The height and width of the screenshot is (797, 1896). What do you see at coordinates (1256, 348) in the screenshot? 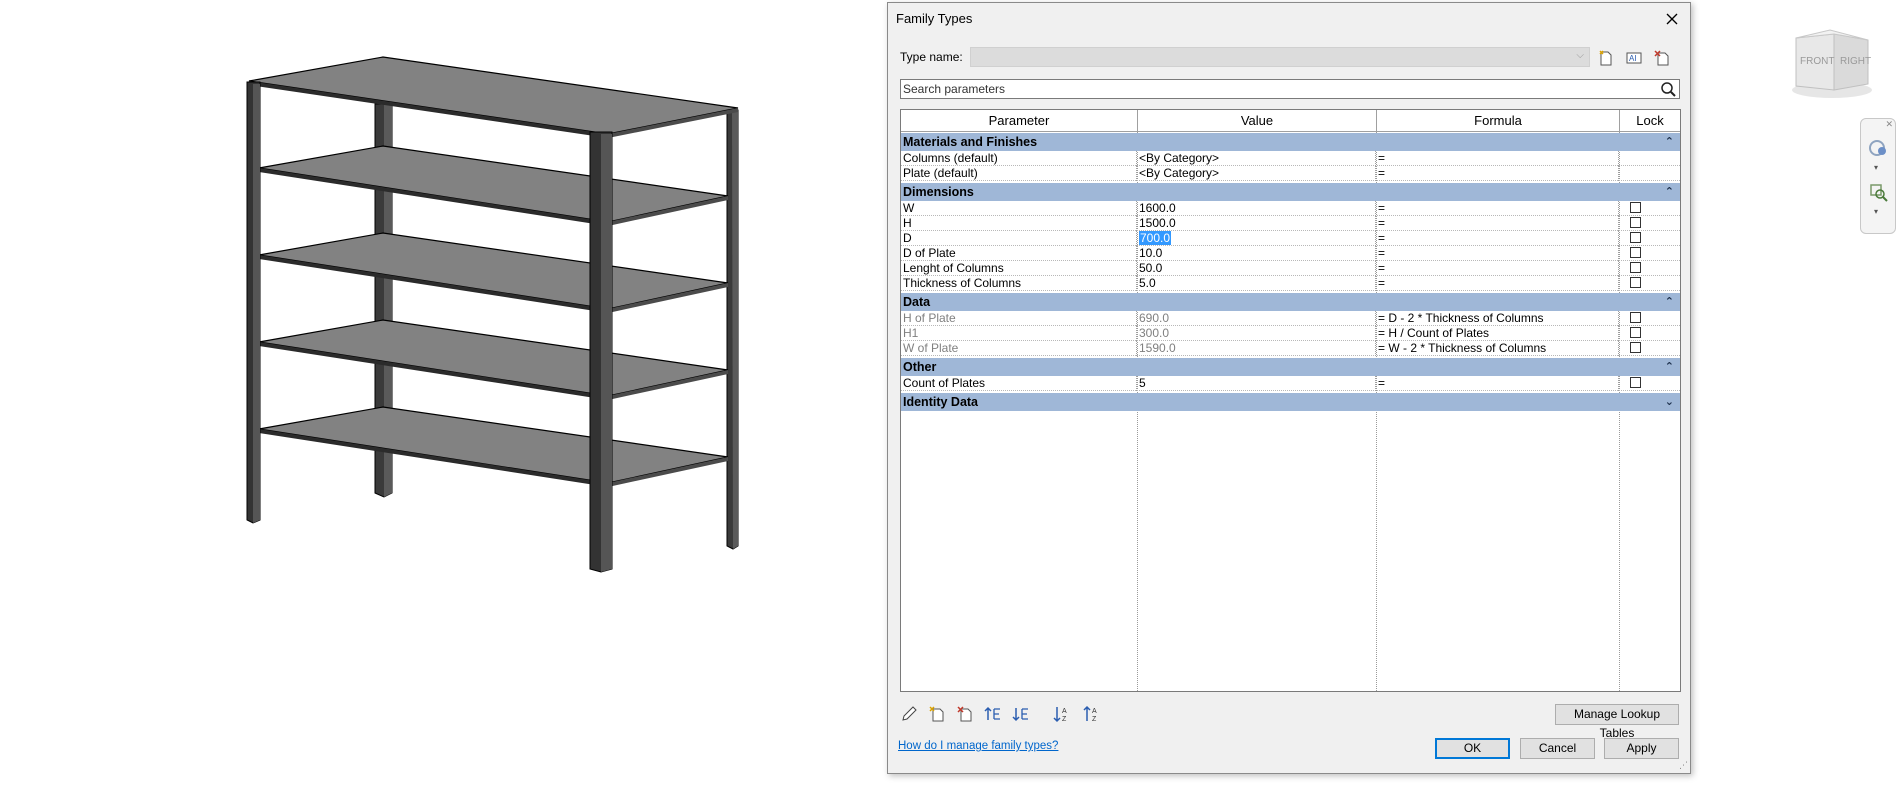
I see `parameter-value-readonly: 1590.0` at bounding box center [1256, 348].